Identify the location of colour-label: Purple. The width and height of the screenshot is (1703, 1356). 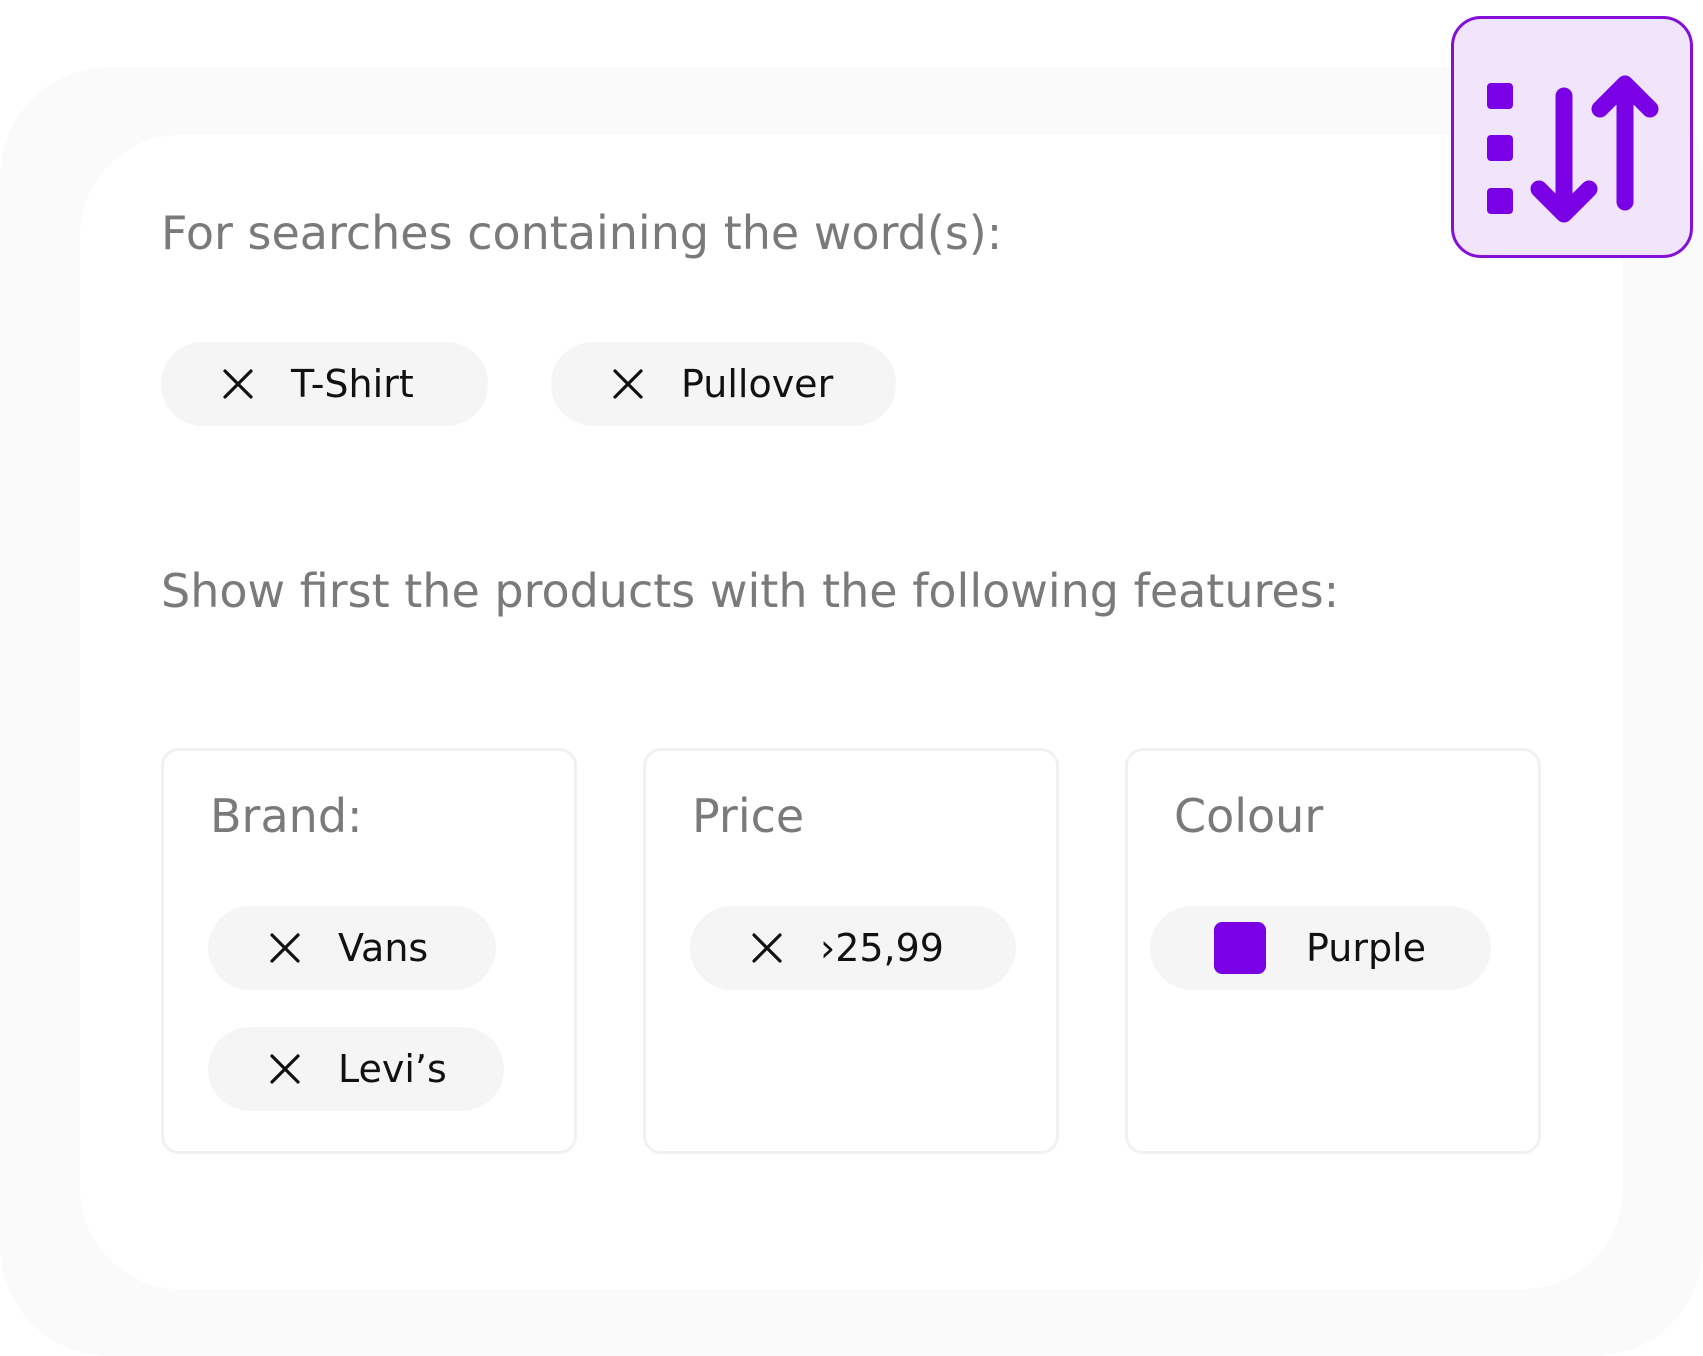
(1366, 948).